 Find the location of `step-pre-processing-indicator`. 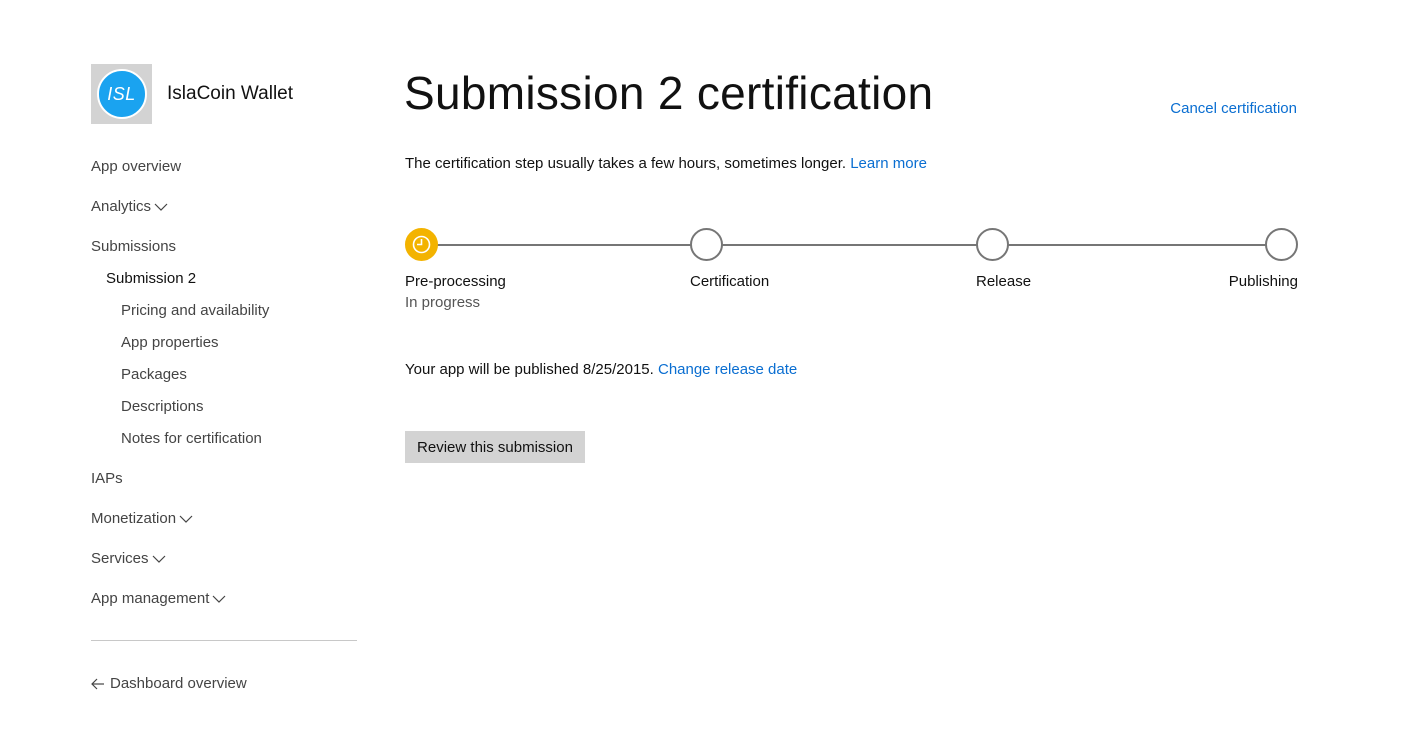

step-pre-processing-indicator is located at coordinates (421, 244).